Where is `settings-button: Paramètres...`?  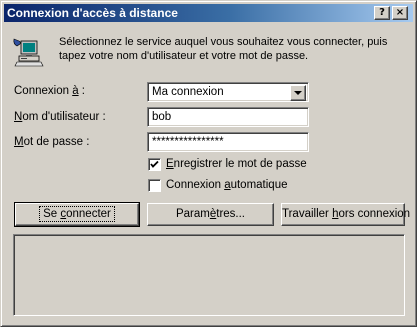 settings-button: Paramètres... is located at coordinates (210, 214).